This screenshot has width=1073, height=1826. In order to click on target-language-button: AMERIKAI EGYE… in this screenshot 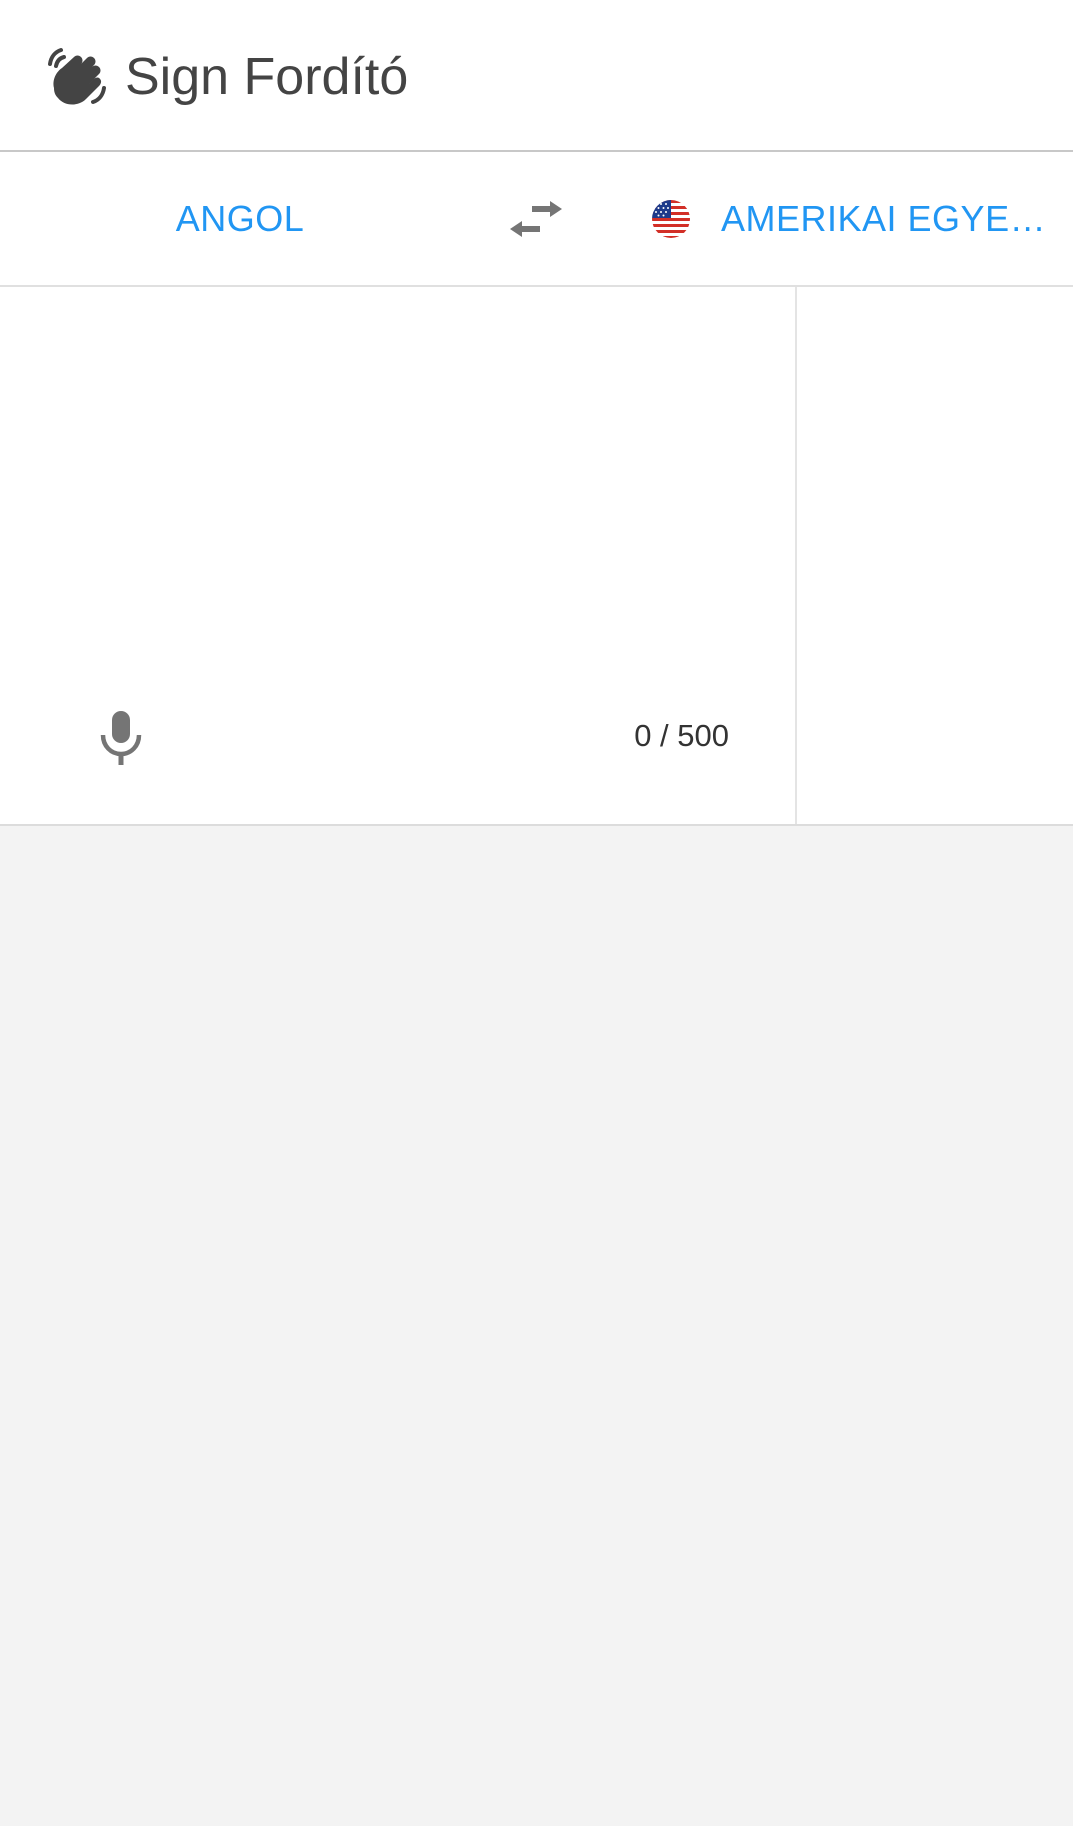, I will do `click(855, 219)`.